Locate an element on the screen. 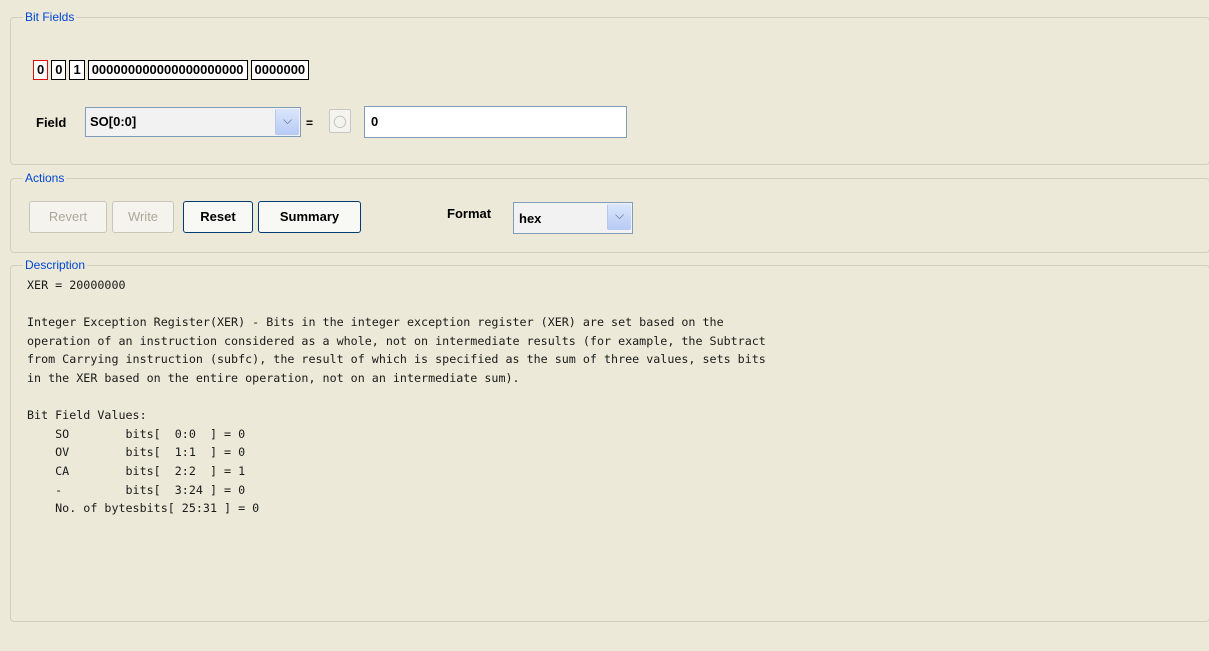  bit-field-ov: 0 is located at coordinates (59, 70).